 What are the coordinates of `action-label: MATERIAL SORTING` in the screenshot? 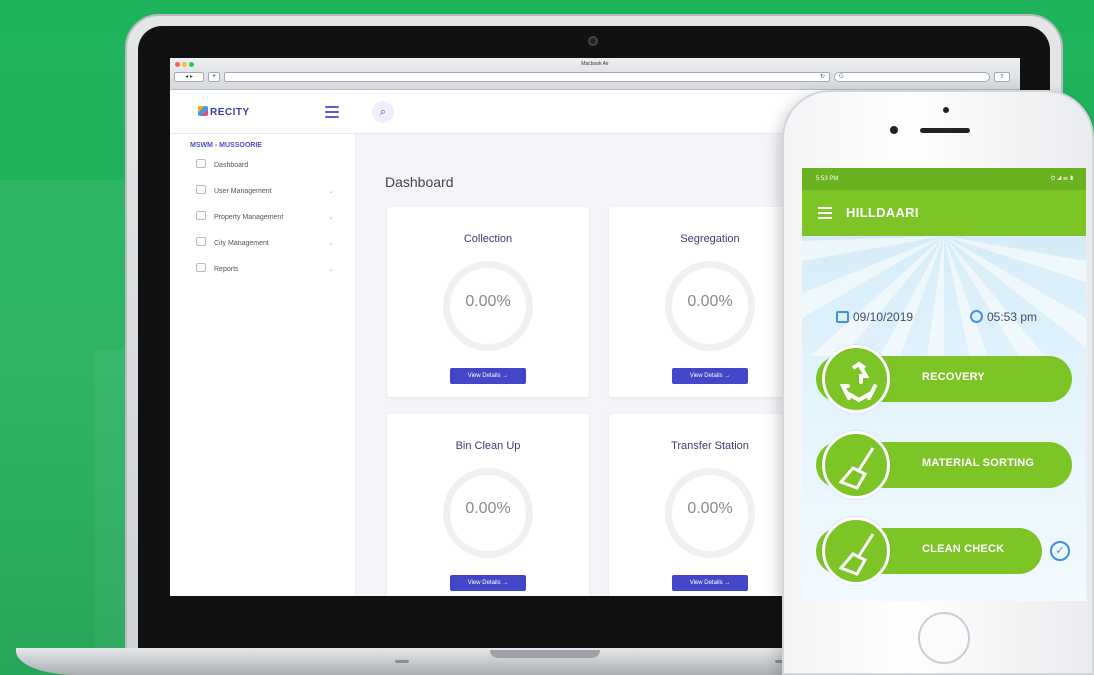 It's located at (978, 463).